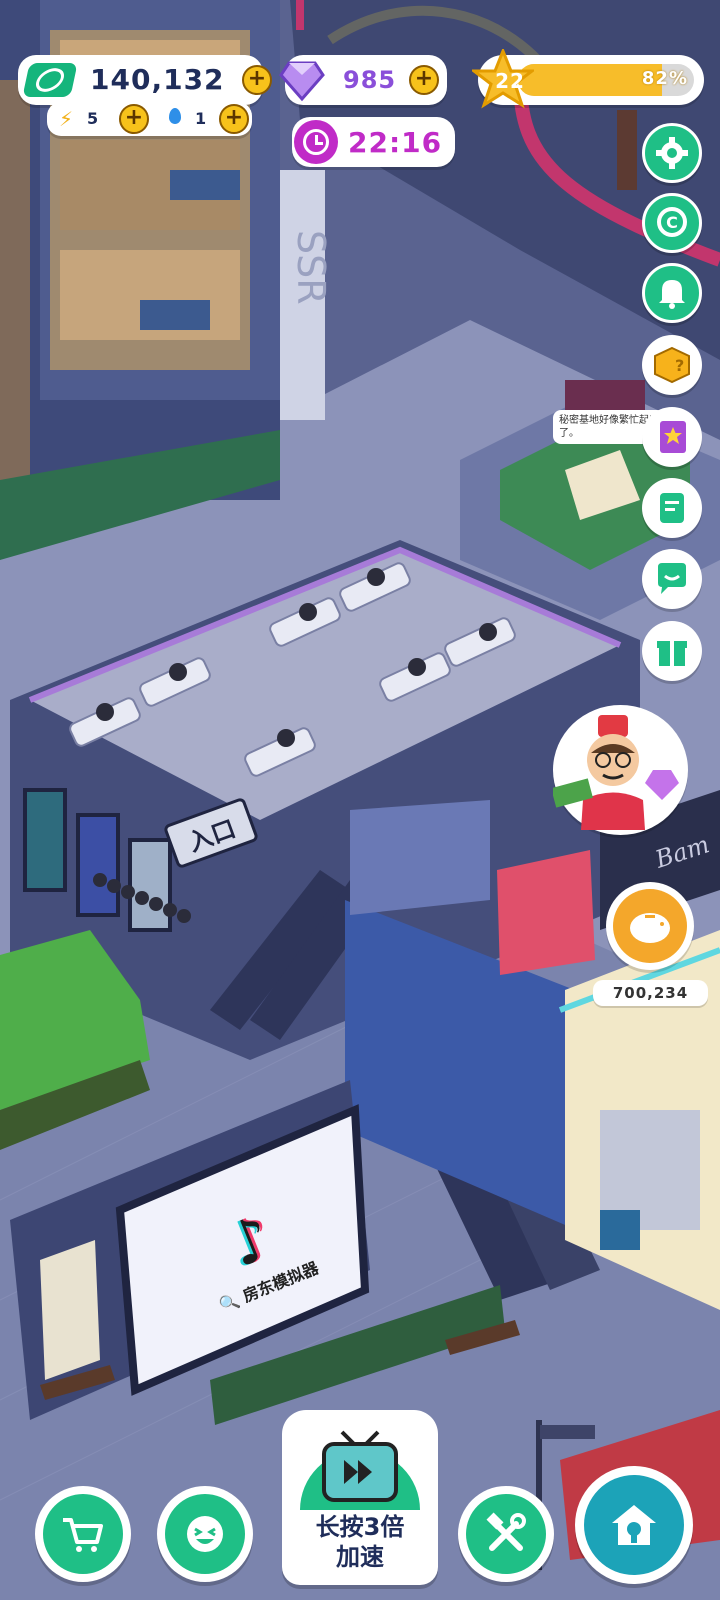 The width and height of the screenshot is (720, 1600). Describe the element at coordinates (149, 119) in the screenshot. I see `resources-bar: ⚡ 5 + 1 +` at that location.